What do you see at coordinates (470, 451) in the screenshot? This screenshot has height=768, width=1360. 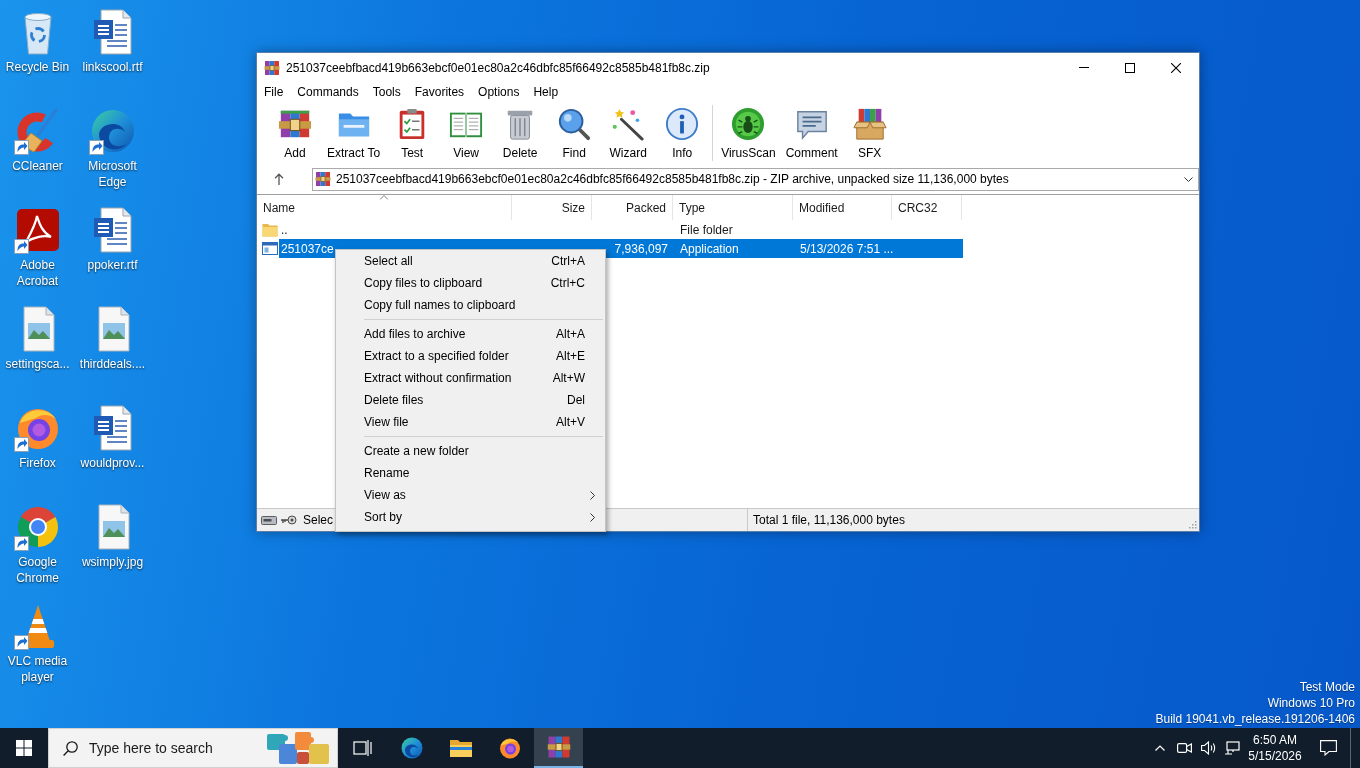 I see `menu-item: Create a new folder` at bounding box center [470, 451].